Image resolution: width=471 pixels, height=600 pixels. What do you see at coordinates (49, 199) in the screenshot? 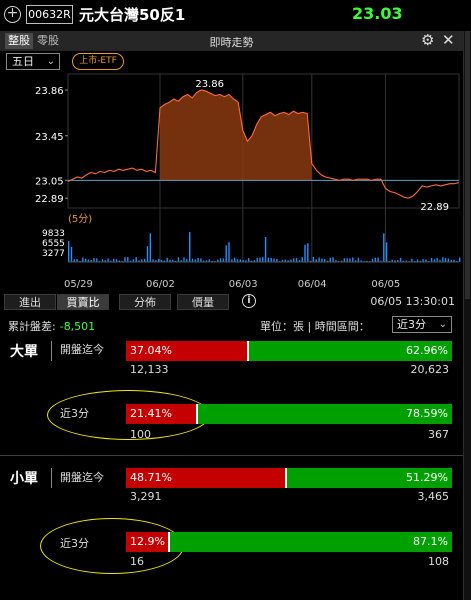
I see `price-tick-label: 22.89` at bounding box center [49, 199].